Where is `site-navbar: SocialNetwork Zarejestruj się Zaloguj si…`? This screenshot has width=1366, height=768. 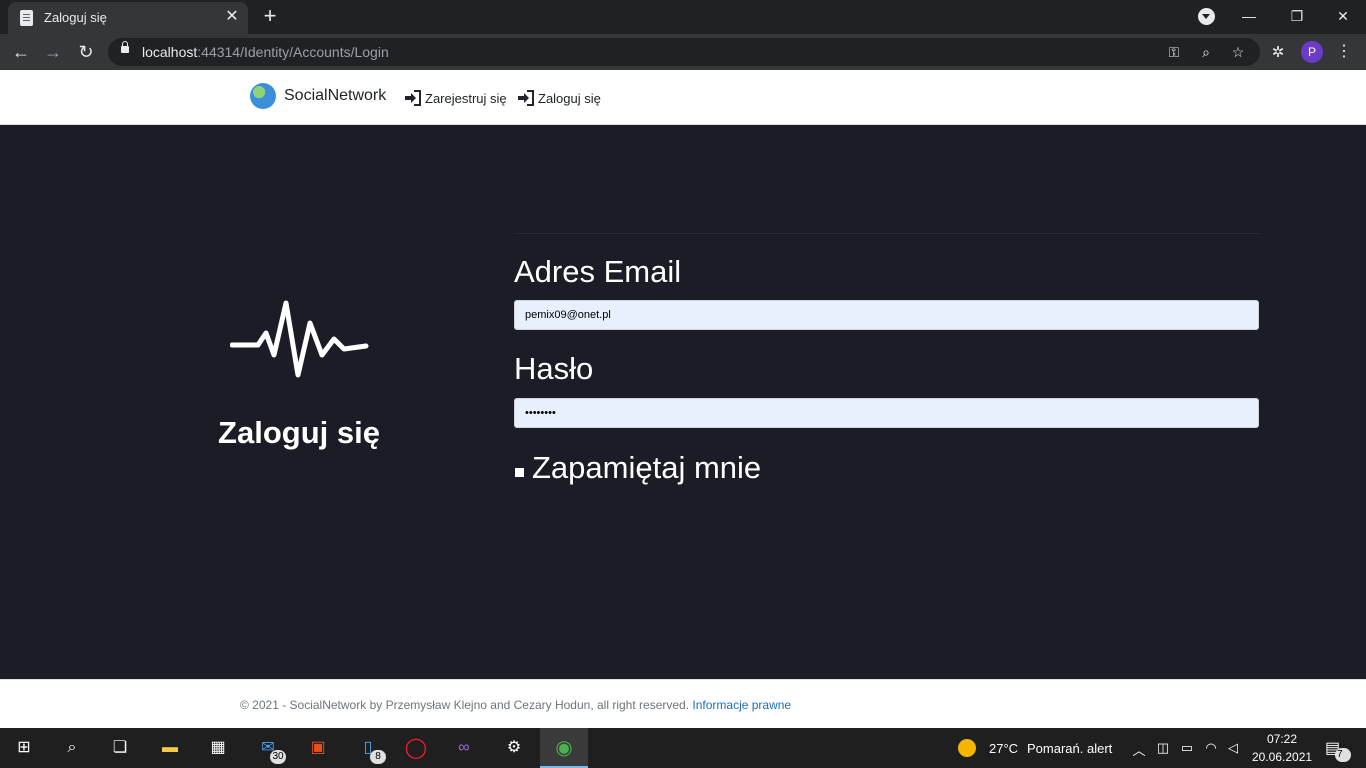
site-navbar: SocialNetwork Zarejestruj się Zaloguj si… is located at coordinates (683, 97).